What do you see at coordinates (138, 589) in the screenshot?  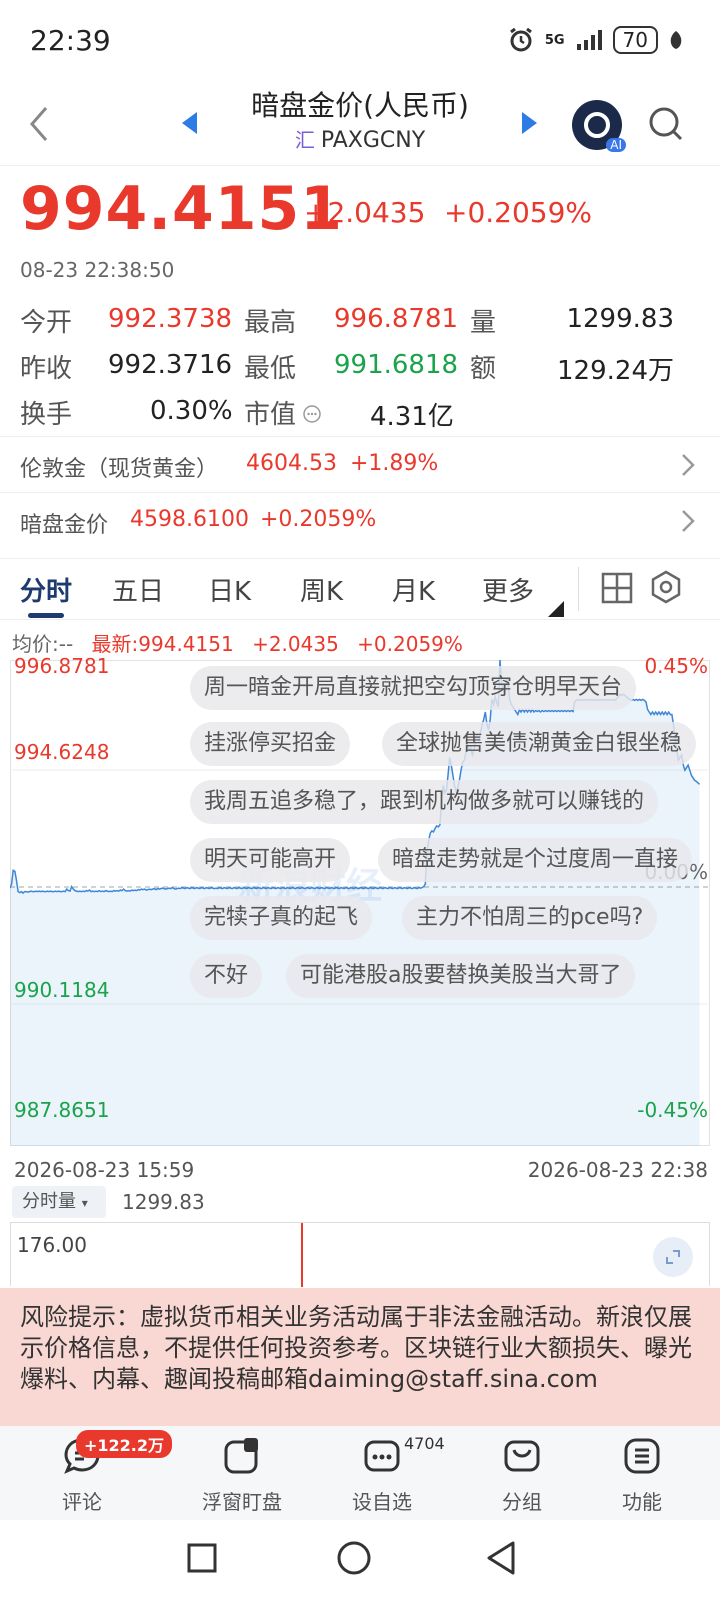 I see `tab-5day: 五日` at bounding box center [138, 589].